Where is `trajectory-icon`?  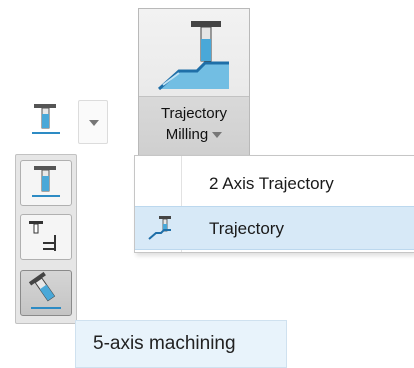 trajectory-icon is located at coordinates (159, 228).